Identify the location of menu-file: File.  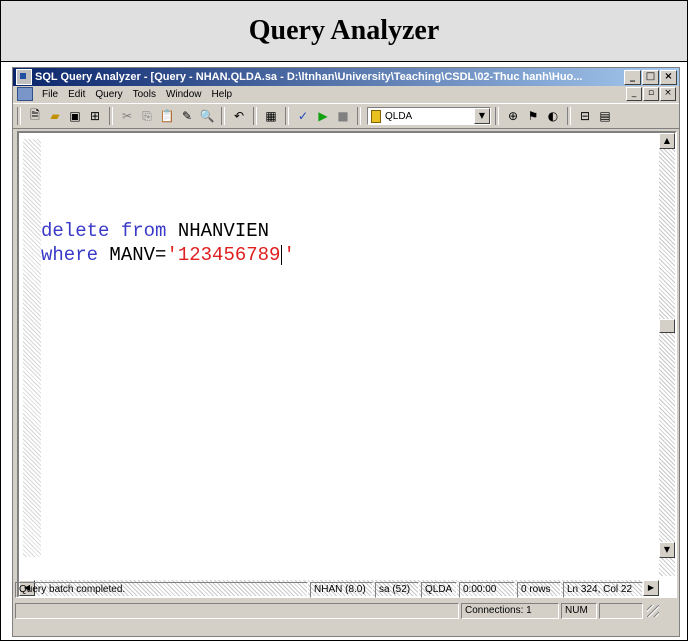
(50, 94).